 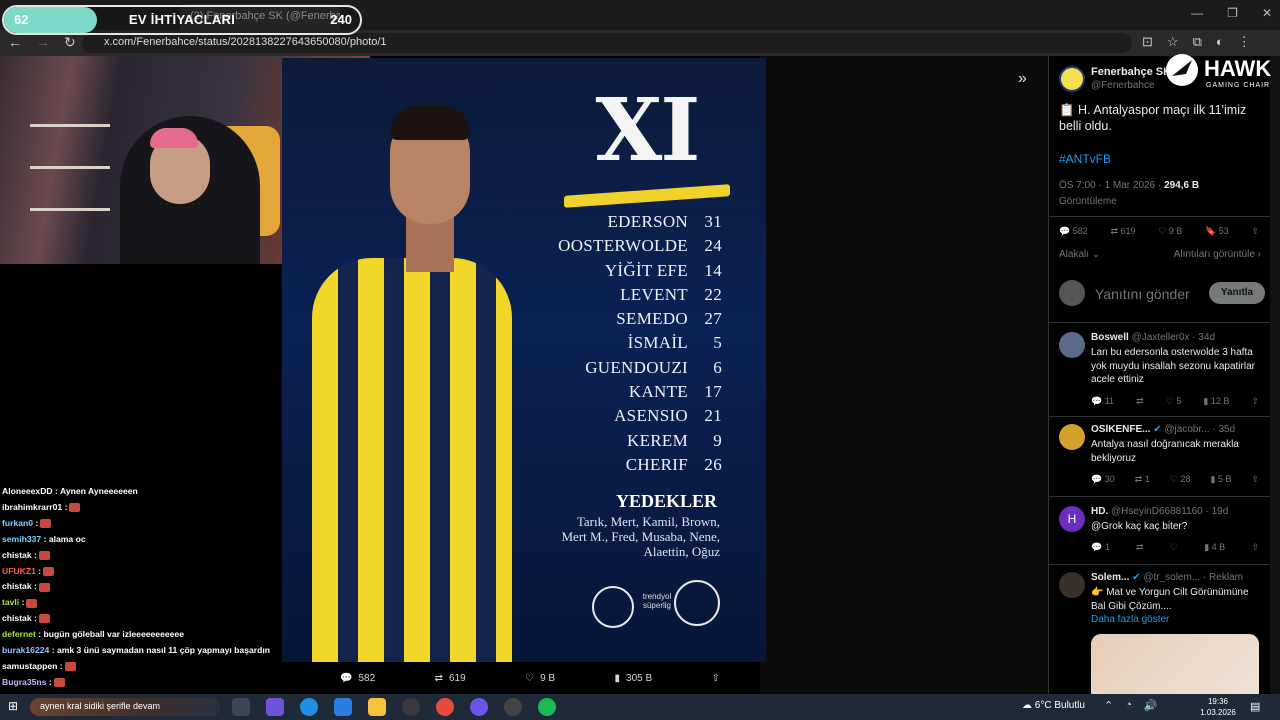 What do you see at coordinates (713, 319) in the screenshot?
I see `player-number: 27` at bounding box center [713, 319].